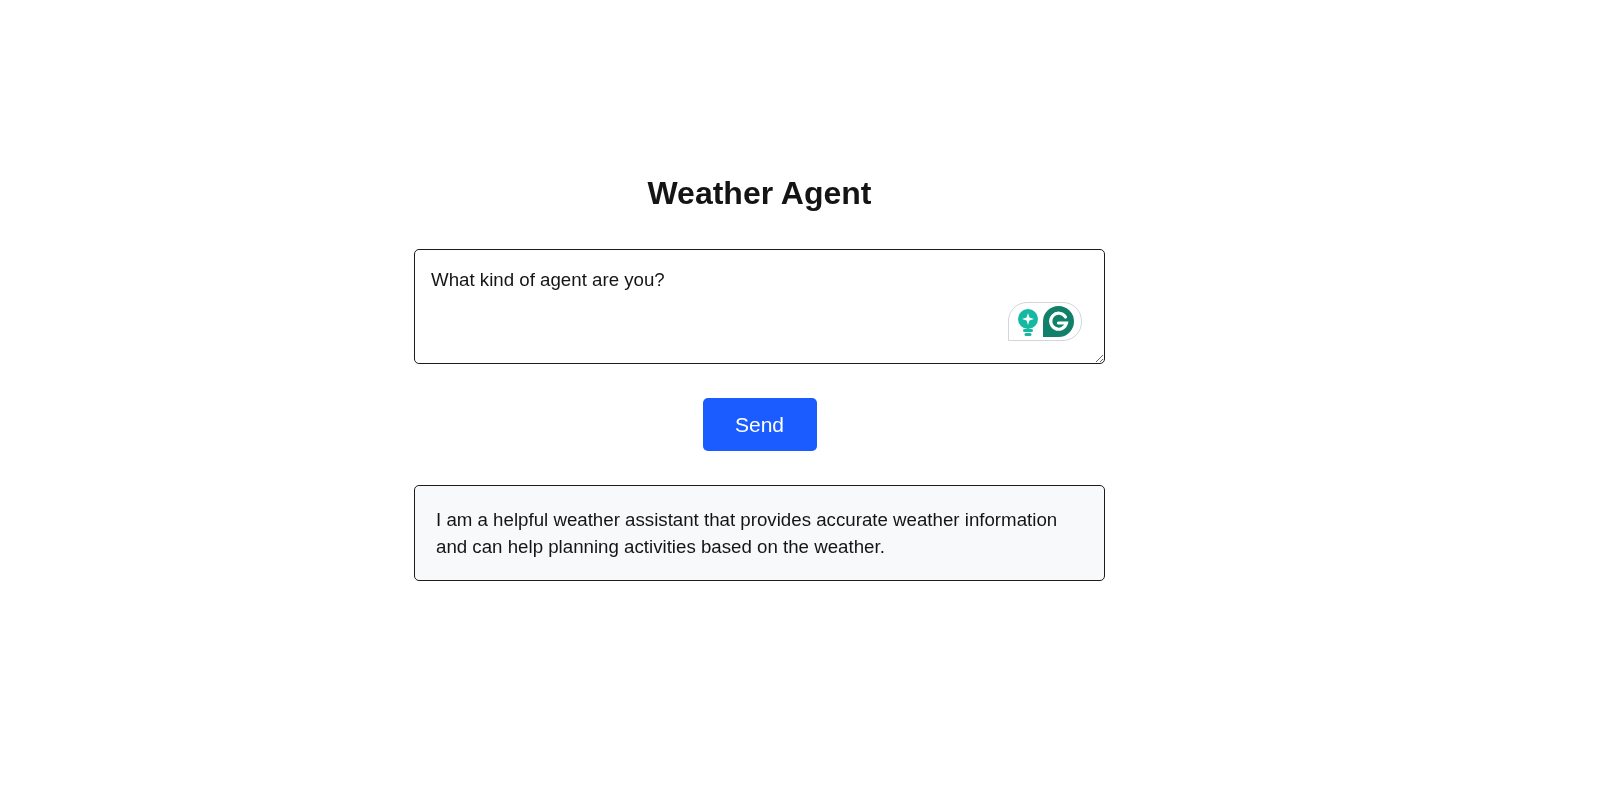 The image size is (1600, 786). I want to click on send-button: Send, so click(759, 424).